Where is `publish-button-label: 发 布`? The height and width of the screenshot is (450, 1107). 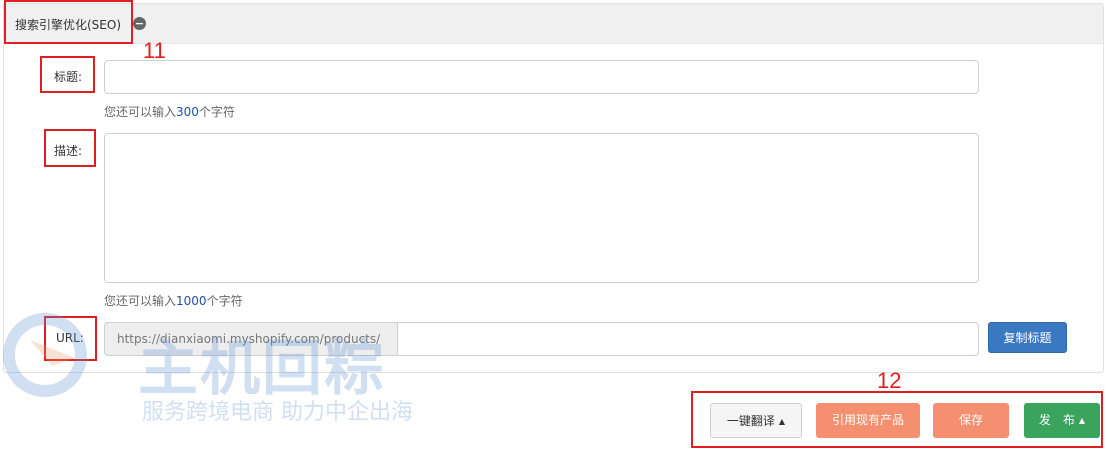
publish-button-label: 发 布 is located at coordinates (1056, 420).